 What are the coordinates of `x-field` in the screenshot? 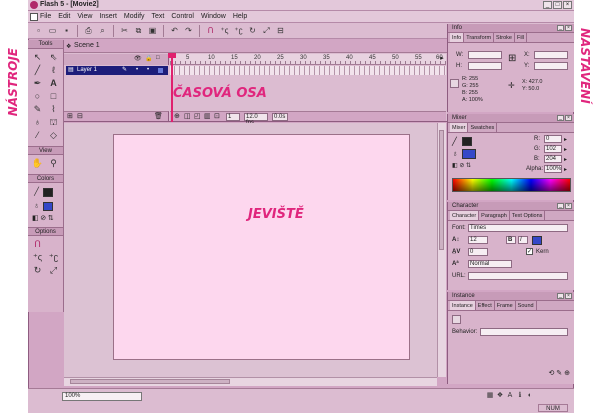 It's located at (551, 55).